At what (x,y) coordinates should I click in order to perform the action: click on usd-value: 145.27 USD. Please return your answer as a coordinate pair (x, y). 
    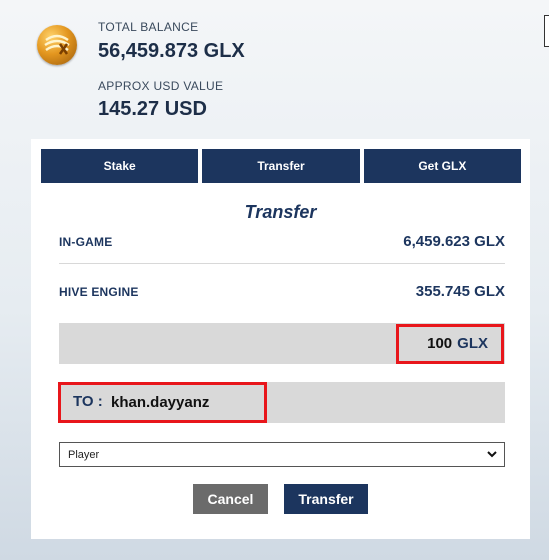
    Looking at the image, I should click on (152, 109).